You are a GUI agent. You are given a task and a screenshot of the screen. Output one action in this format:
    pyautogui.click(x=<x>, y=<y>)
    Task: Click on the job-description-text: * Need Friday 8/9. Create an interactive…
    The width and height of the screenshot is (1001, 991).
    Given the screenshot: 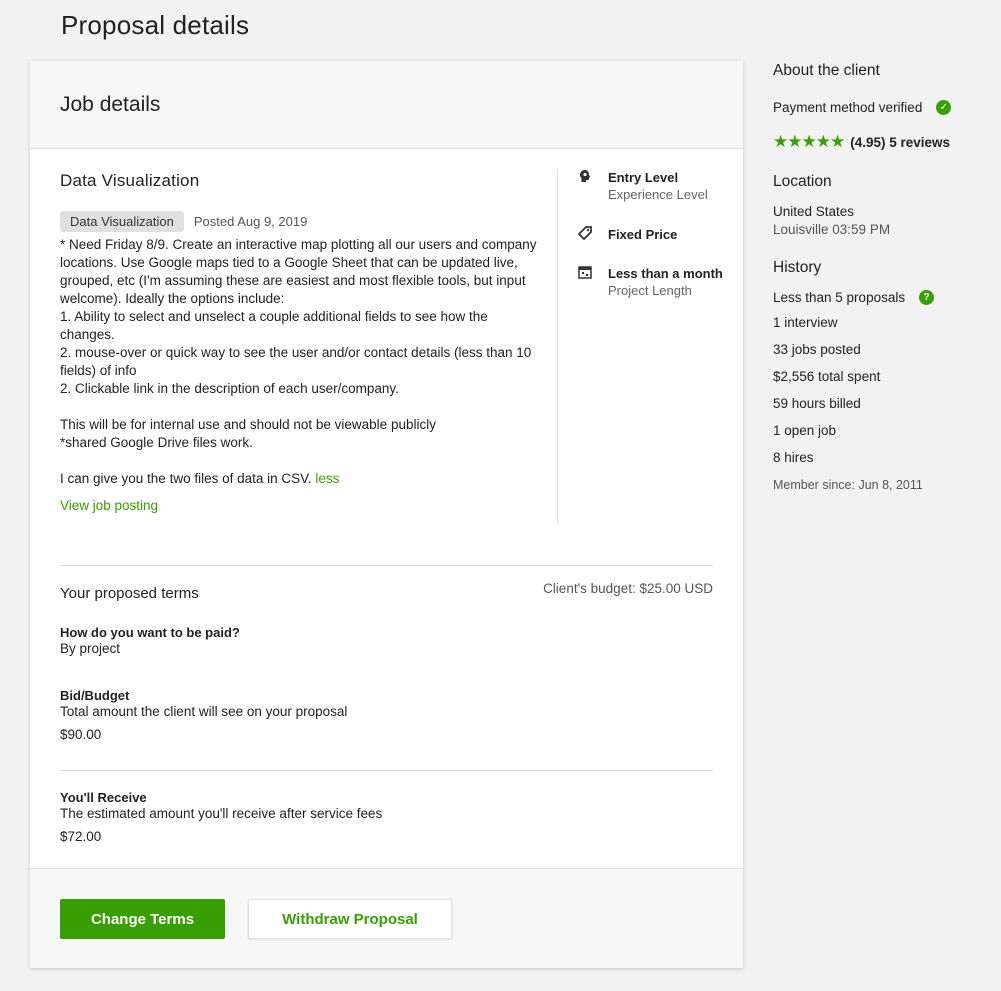 What is the action you would take?
    pyautogui.click(x=298, y=361)
    